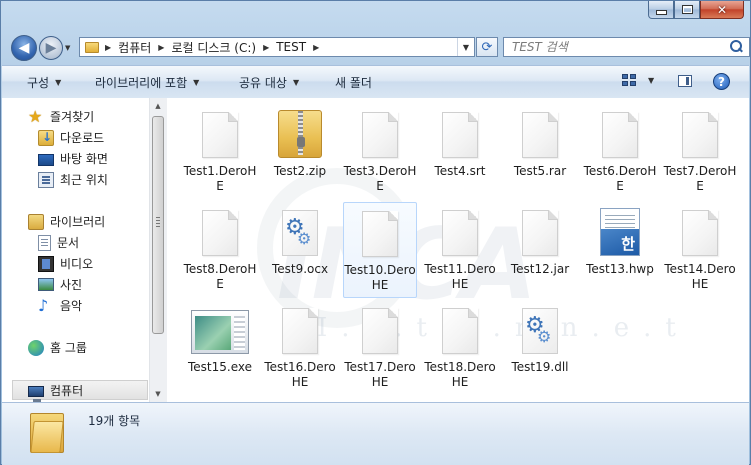 The height and width of the screenshot is (465, 751). I want to click on include-library-label: 라이브러리에 포함, so click(141, 83).